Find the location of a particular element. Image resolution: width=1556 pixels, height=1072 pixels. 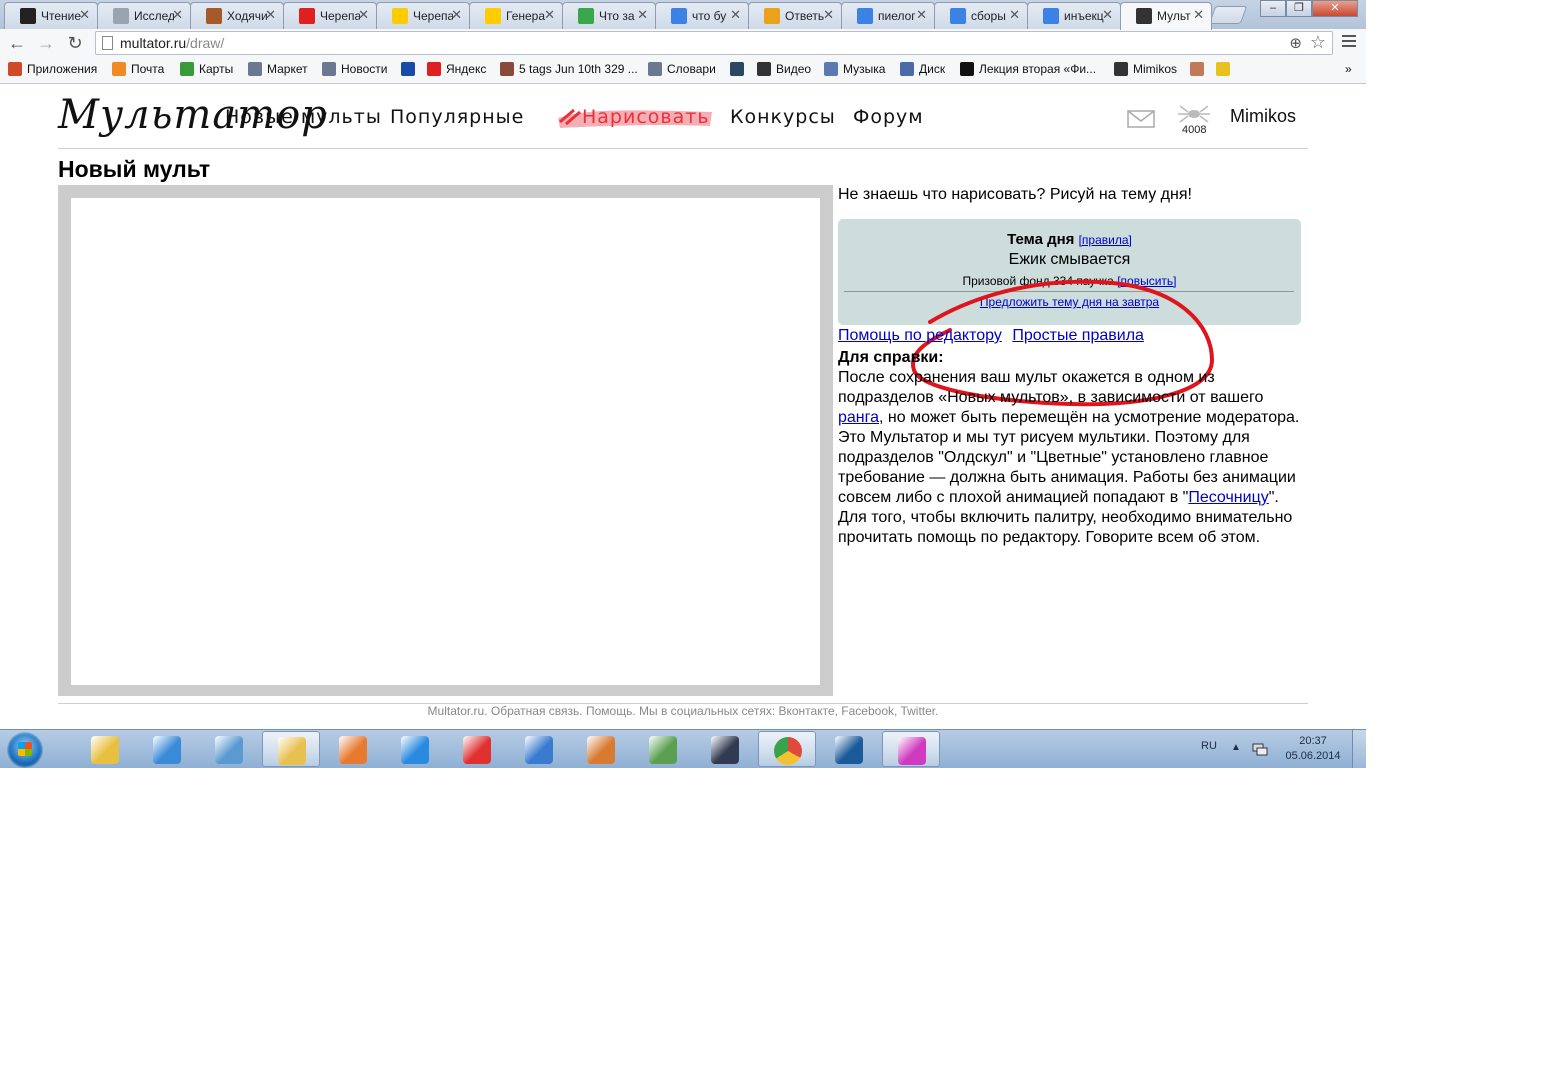

network-icon is located at coordinates (1260, 749).